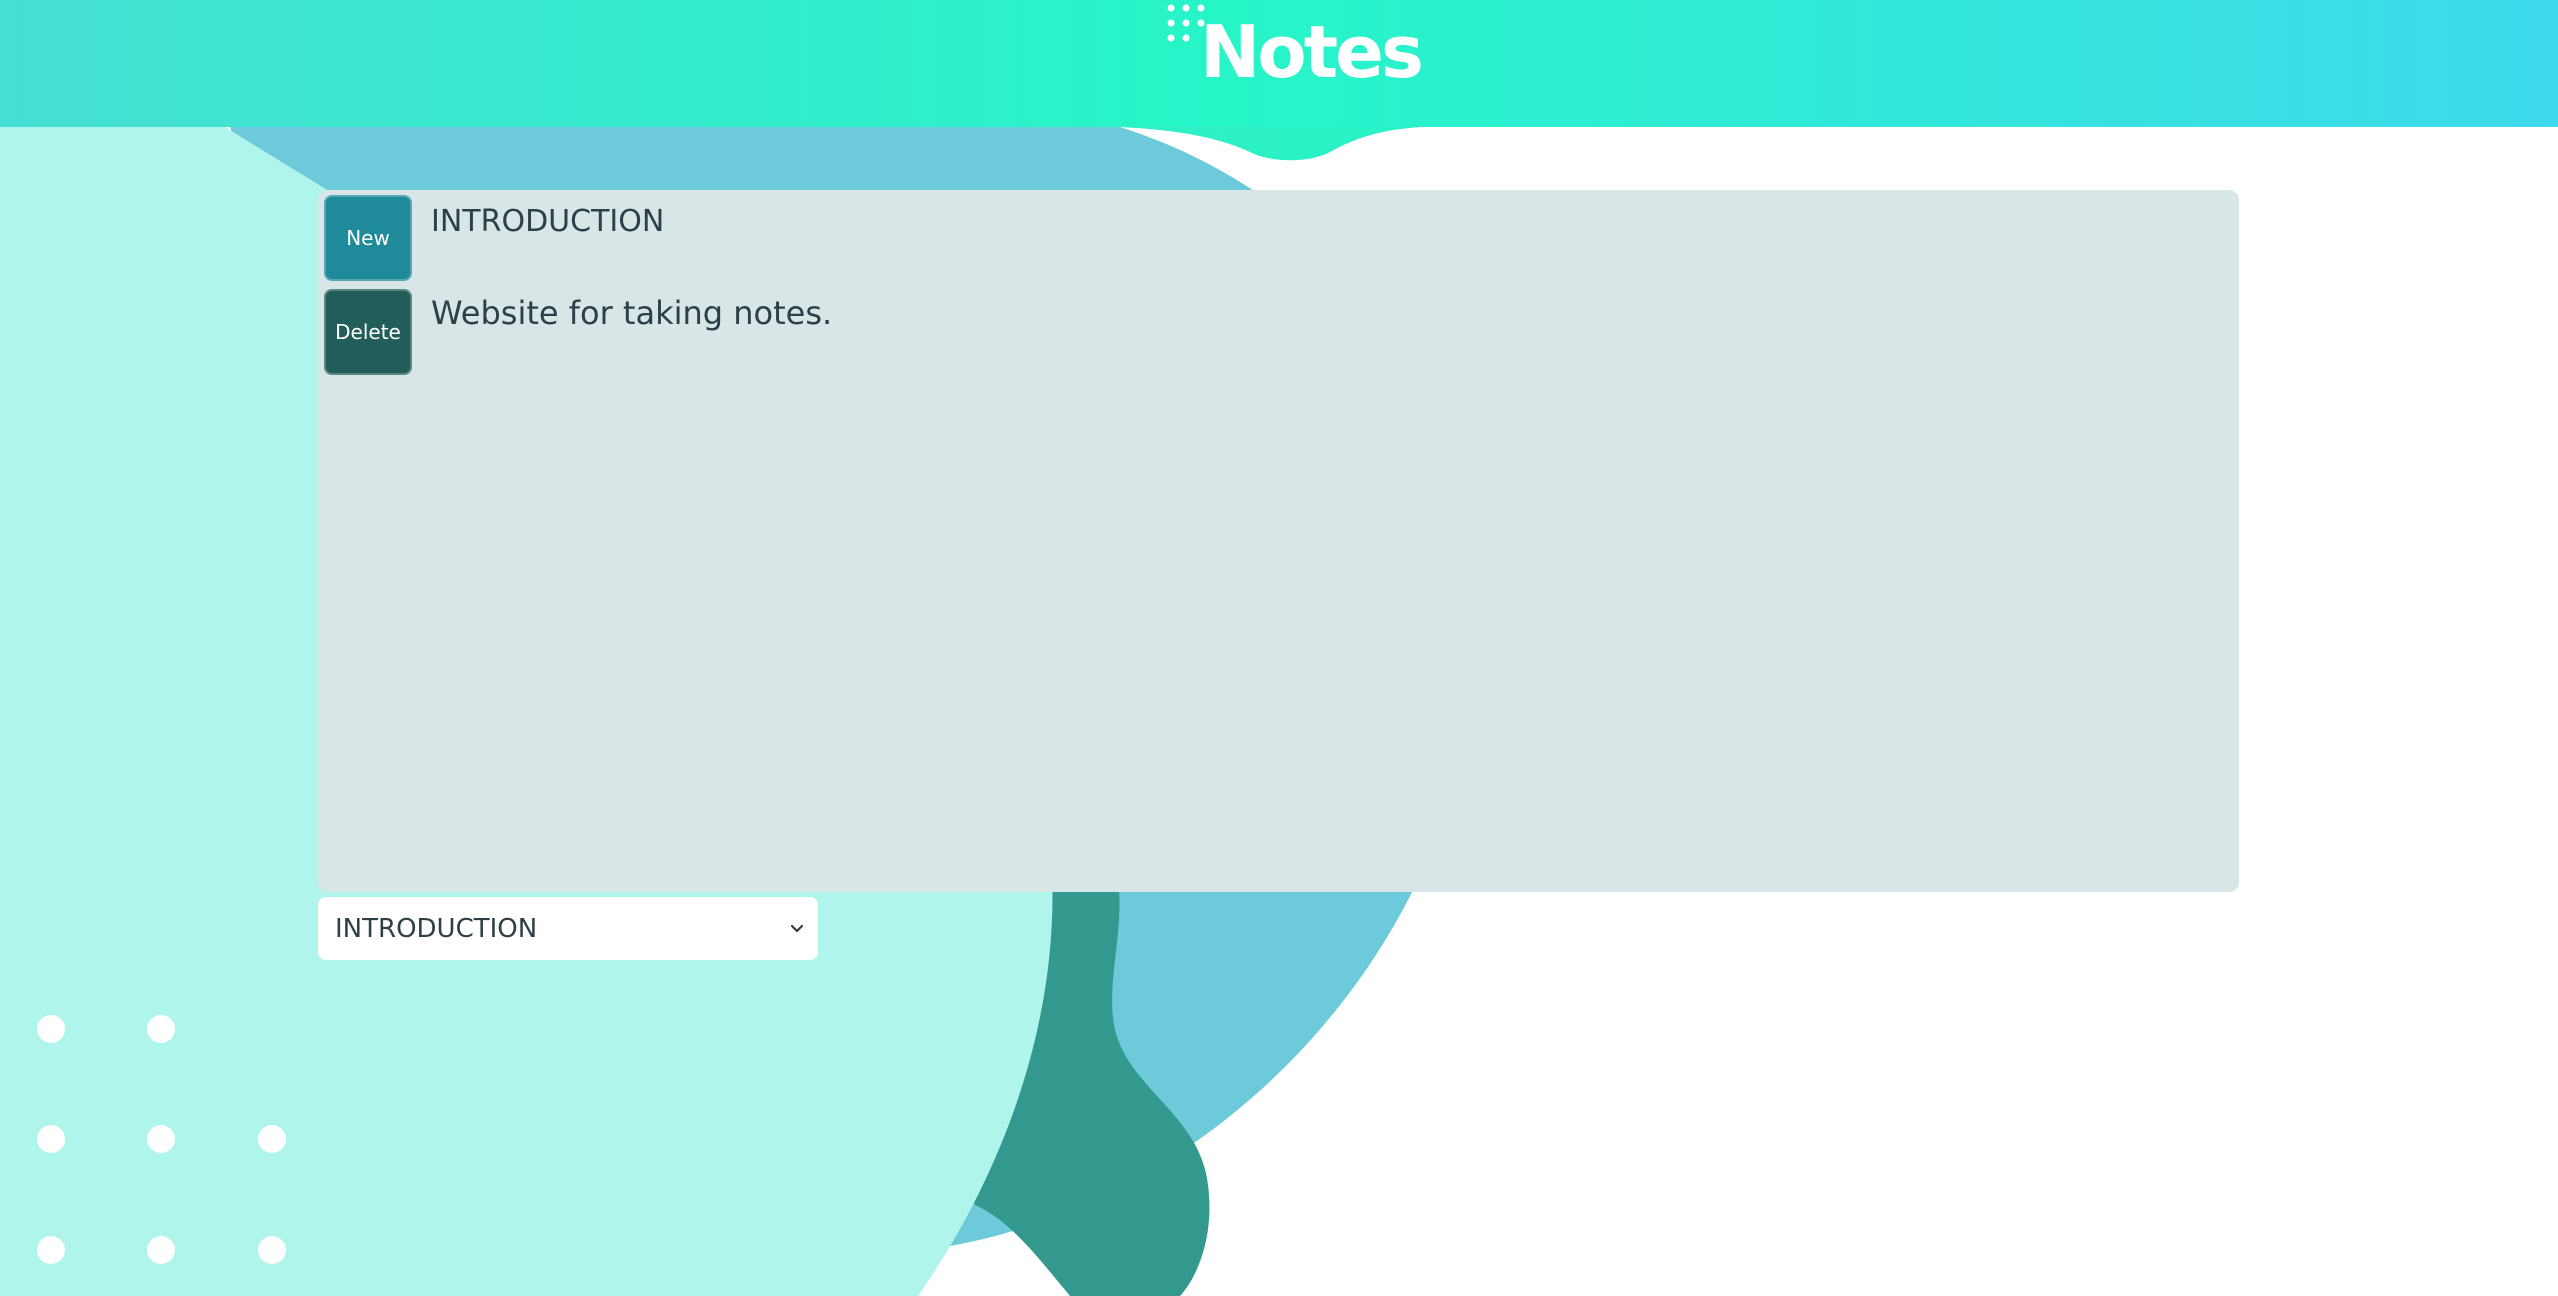 The image size is (2558, 1296). Describe the element at coordinates (568, 928) in the screenshot. I see `note-select-dropdown: INTRODUCTION` at that location.